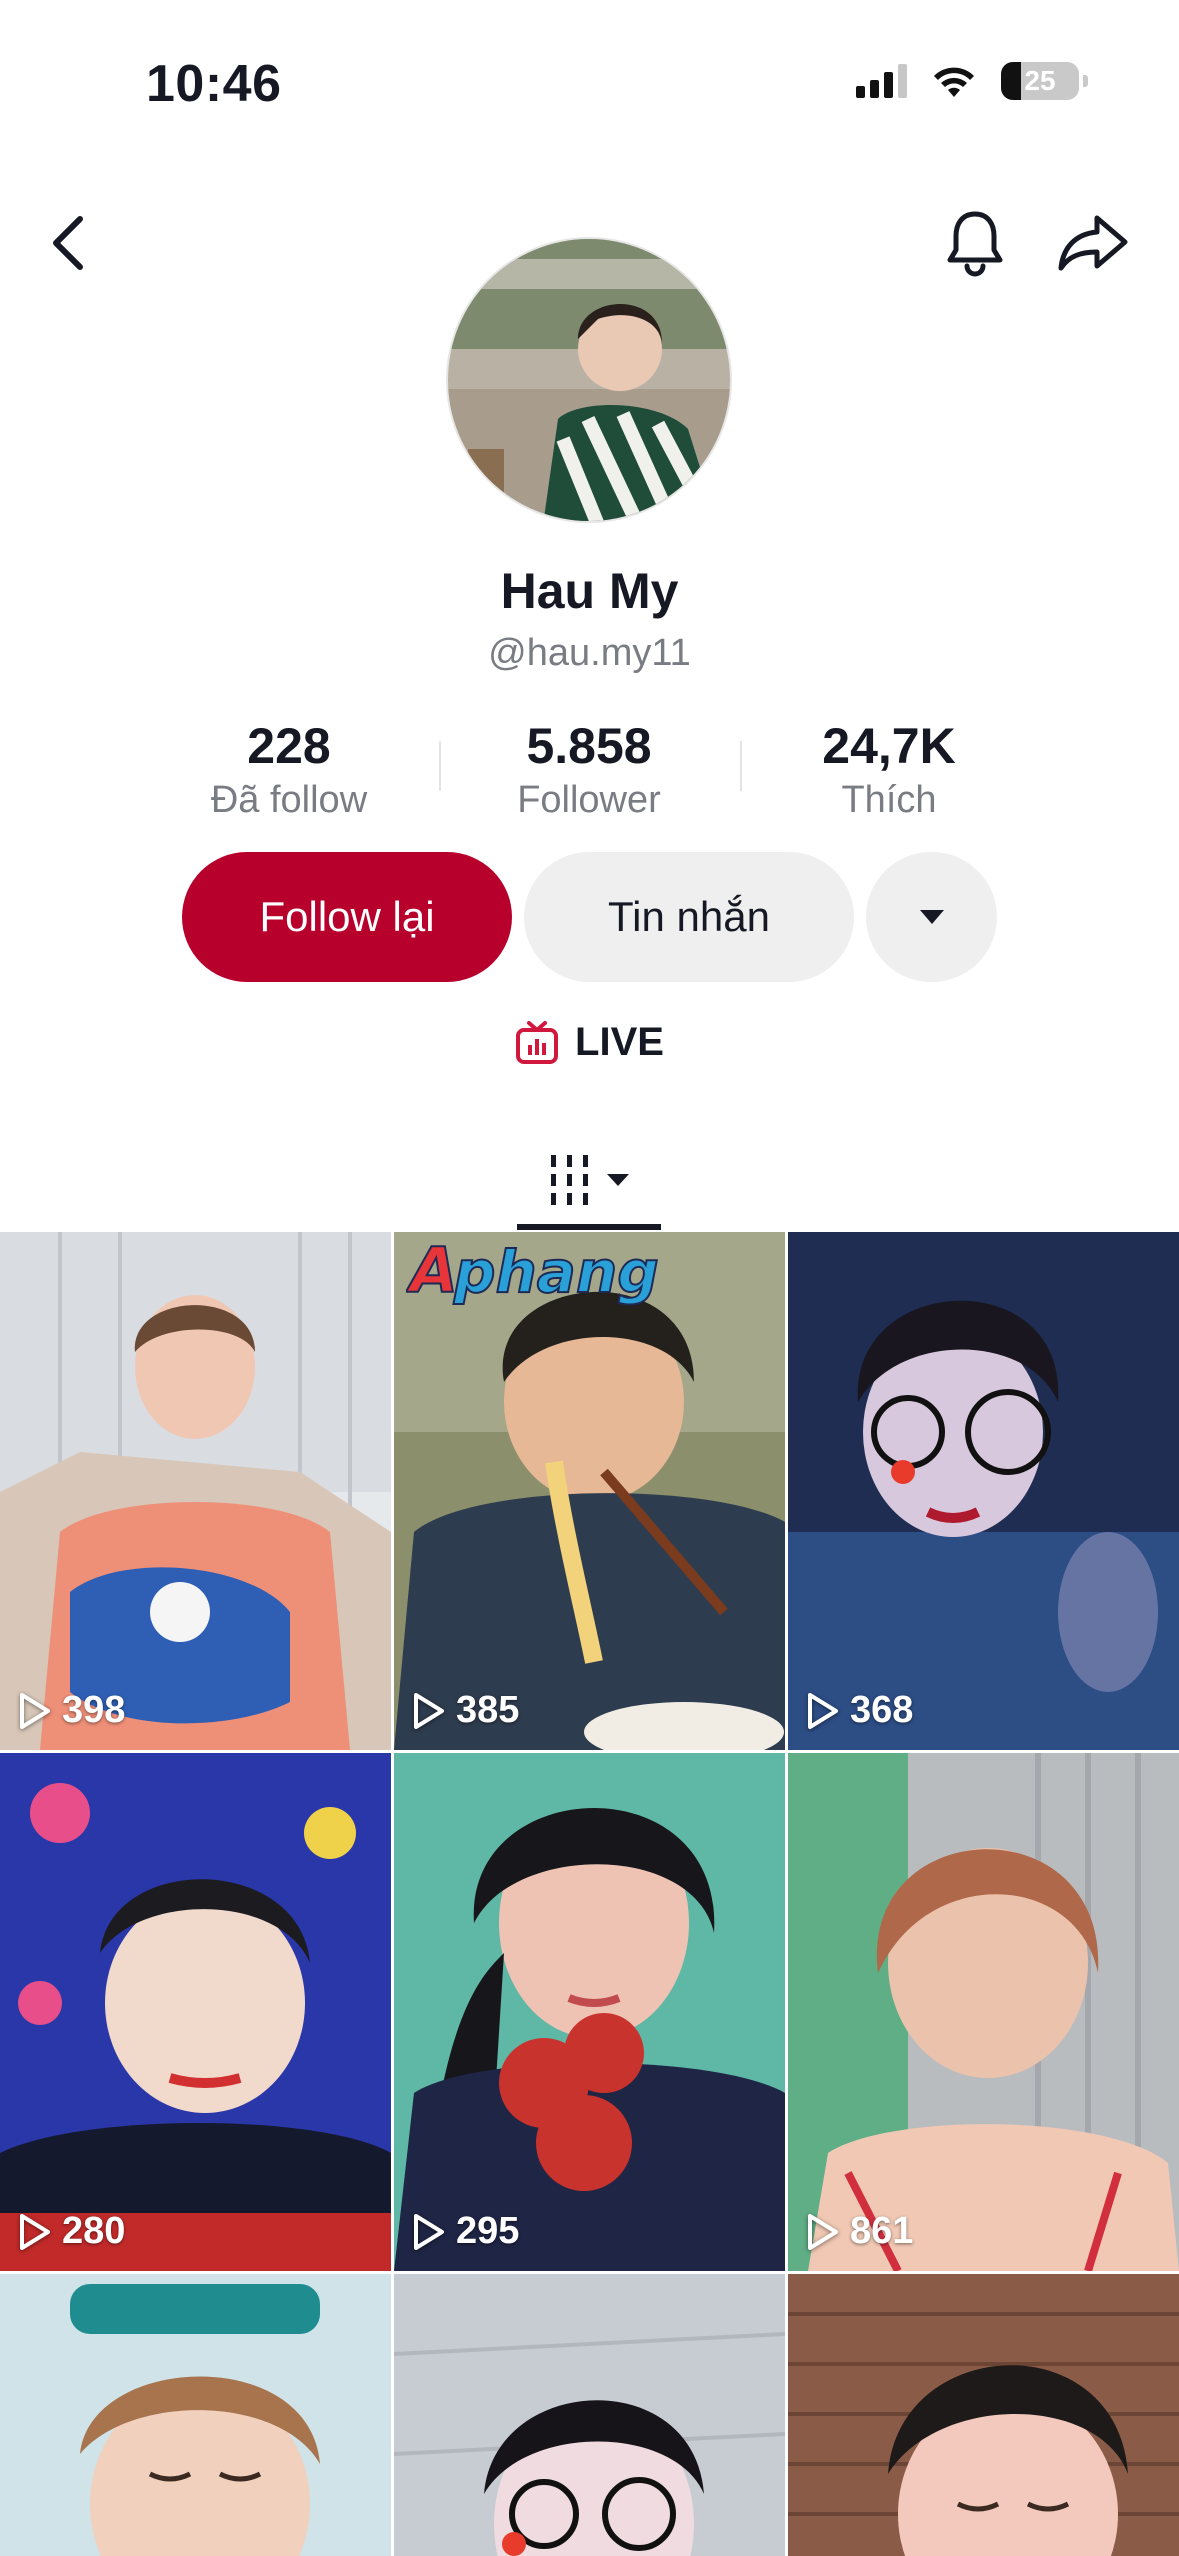  I want to click on message-label: Tin nhắn, so click(689, 916).